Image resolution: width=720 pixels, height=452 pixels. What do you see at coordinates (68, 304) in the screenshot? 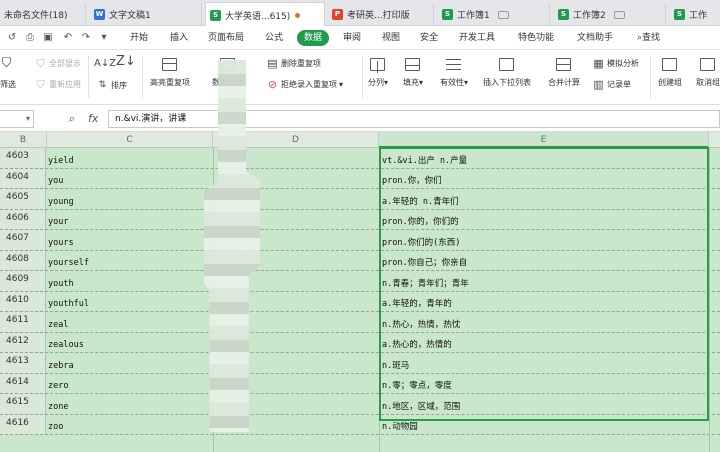
I see `word-cell: youthful` at bounding box center [68, 304].